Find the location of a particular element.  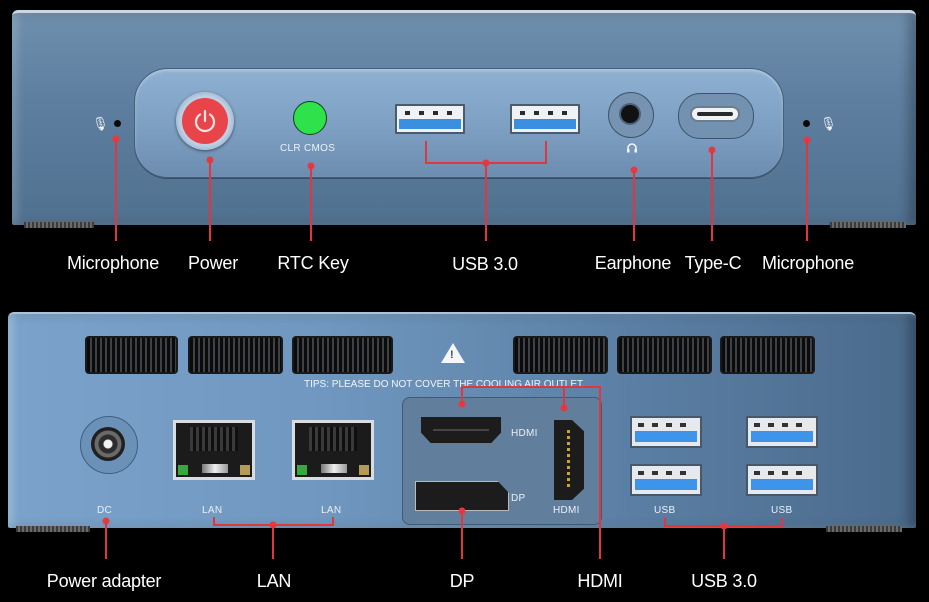

power-icon is located at coordinates (205, 121).